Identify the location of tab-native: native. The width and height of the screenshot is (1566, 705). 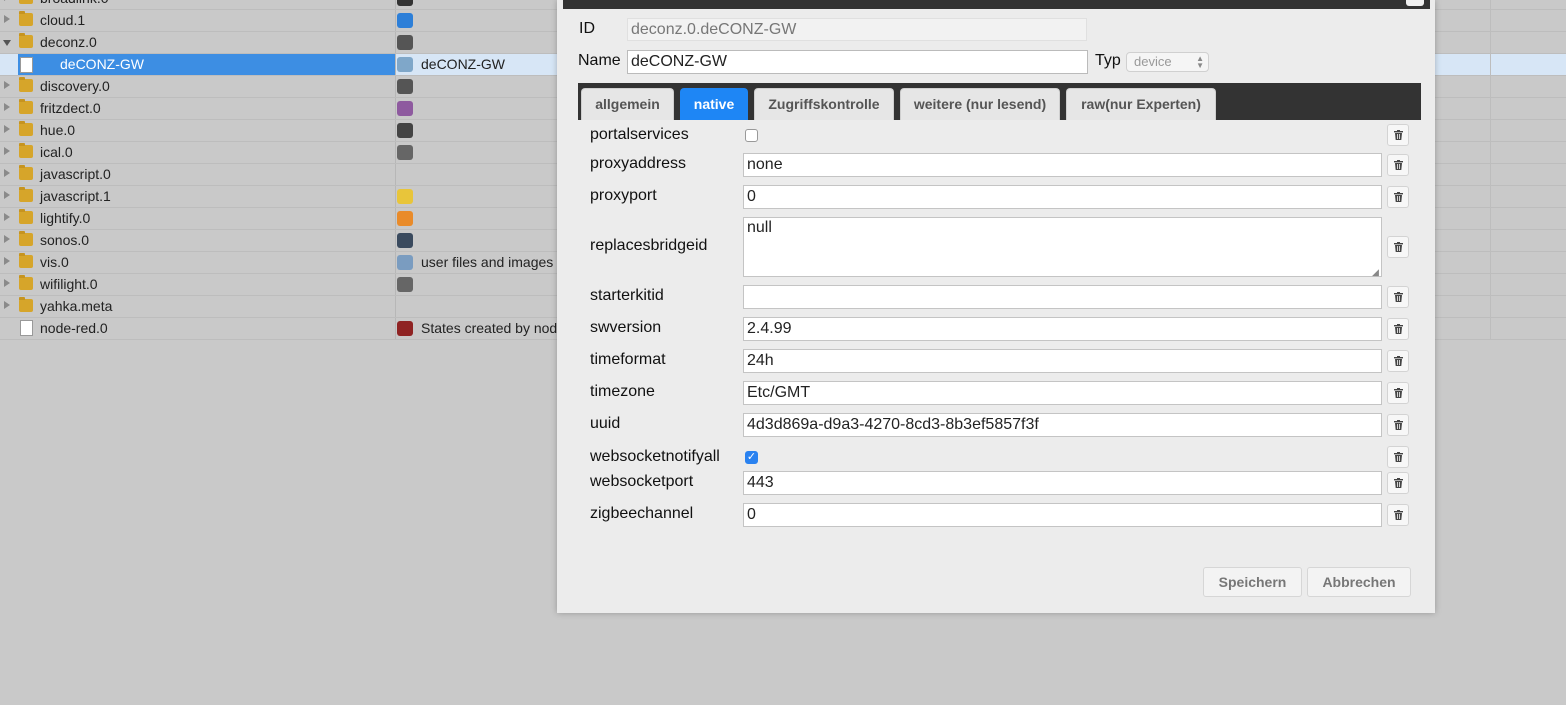
(714, 104).